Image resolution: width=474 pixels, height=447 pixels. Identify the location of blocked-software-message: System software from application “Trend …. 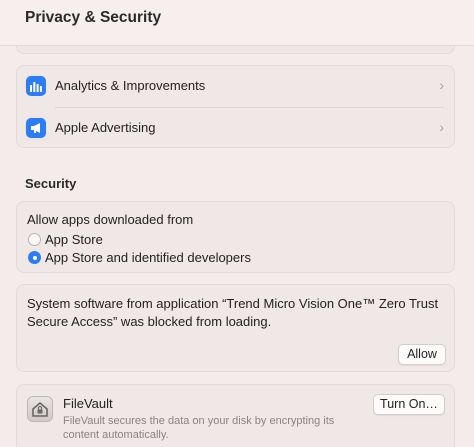
(233, 312).